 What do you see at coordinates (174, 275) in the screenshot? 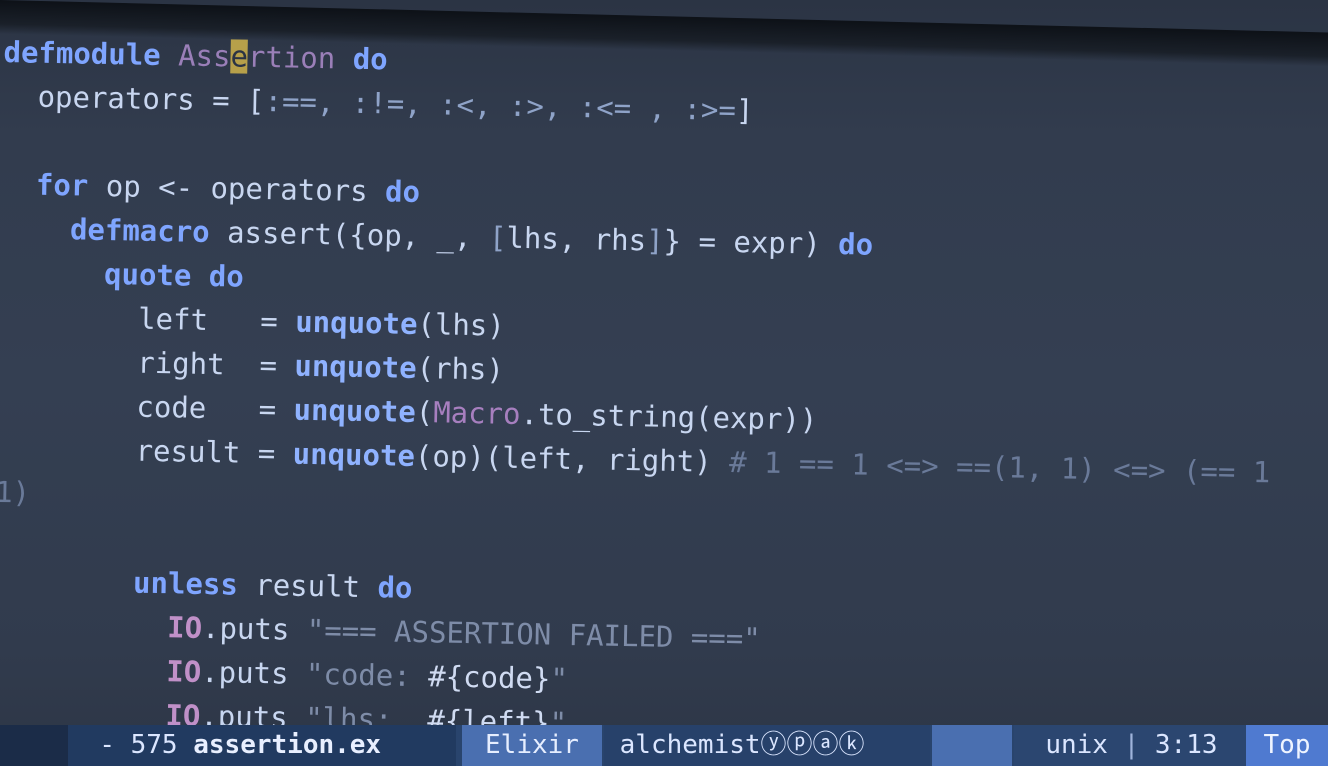
I see `code-line-6: quote do` at bounding box center [174, 275].